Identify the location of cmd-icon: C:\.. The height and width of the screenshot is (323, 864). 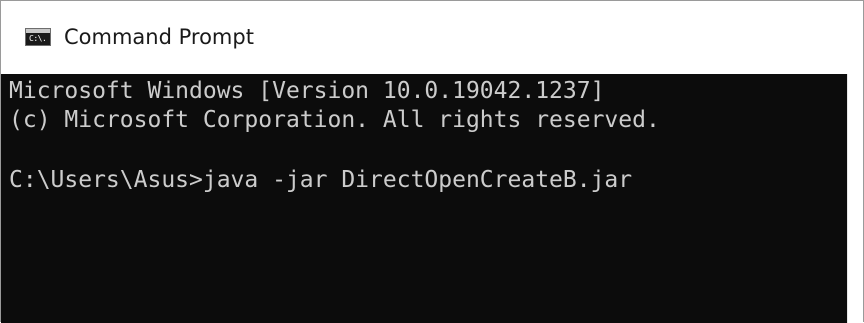
(38, 37).